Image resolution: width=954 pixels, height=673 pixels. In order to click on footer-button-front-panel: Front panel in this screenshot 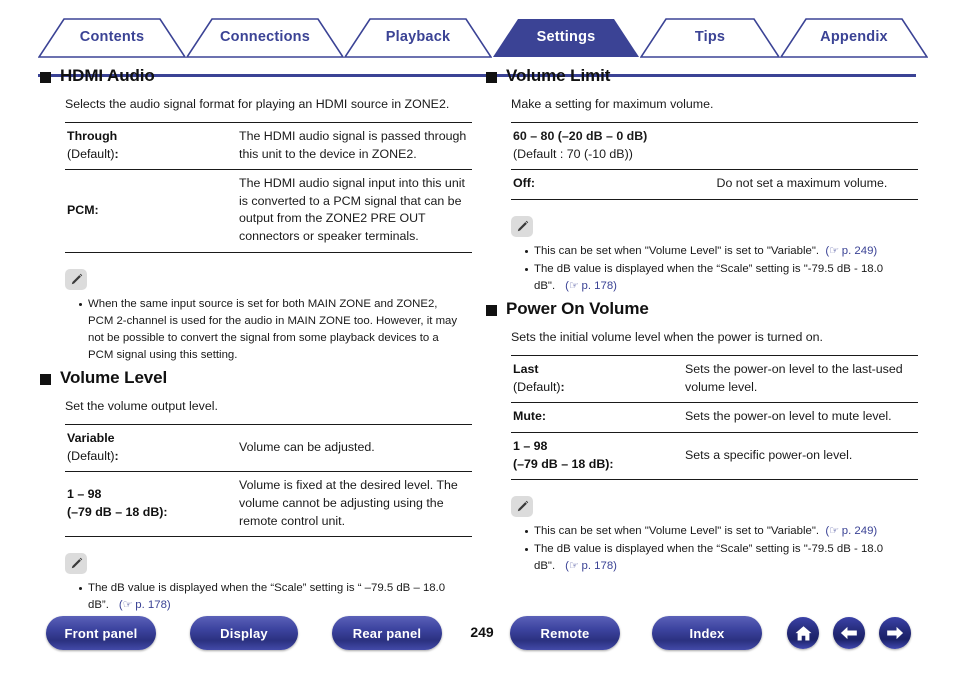, I will do `click(101, 633)`.